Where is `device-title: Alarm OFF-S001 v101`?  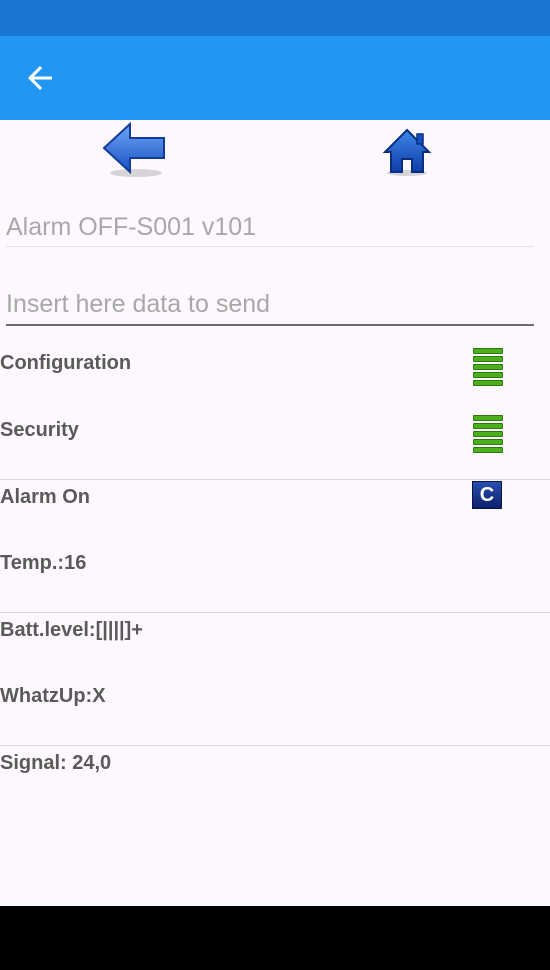 device-title: Alarm OFF-S001 v101 is located at coordinates (270, 228).